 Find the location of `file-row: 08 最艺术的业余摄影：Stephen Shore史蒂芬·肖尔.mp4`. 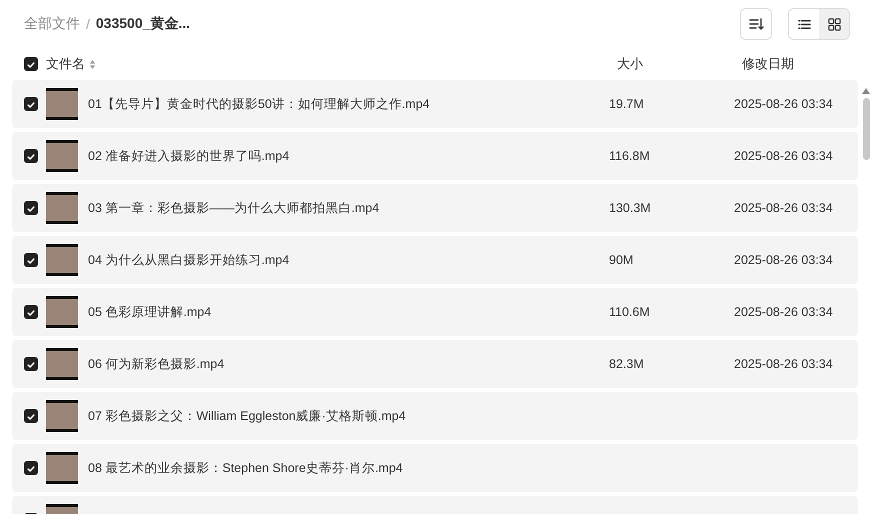

file-row: 08 最艺术的业余摄影：Stephen Shore史蒂芬·肖尔.mp4 is located at coordinates (435, 468).